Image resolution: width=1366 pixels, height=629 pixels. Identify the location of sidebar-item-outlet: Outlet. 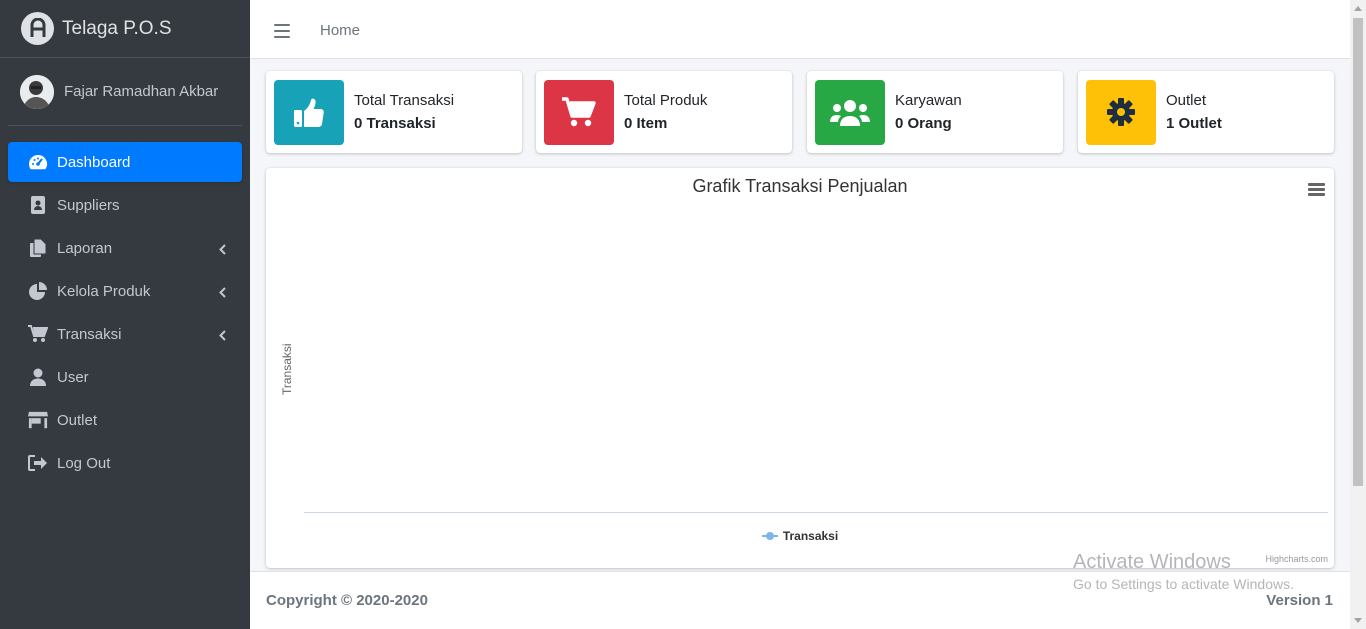
(125, 420).